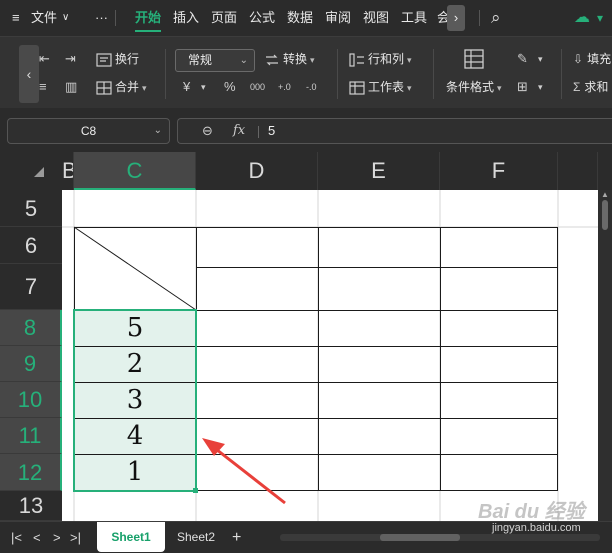 The height and width of the screenshot is (553, 612). I want to click on conditional-format-icon, so click(474, 61).